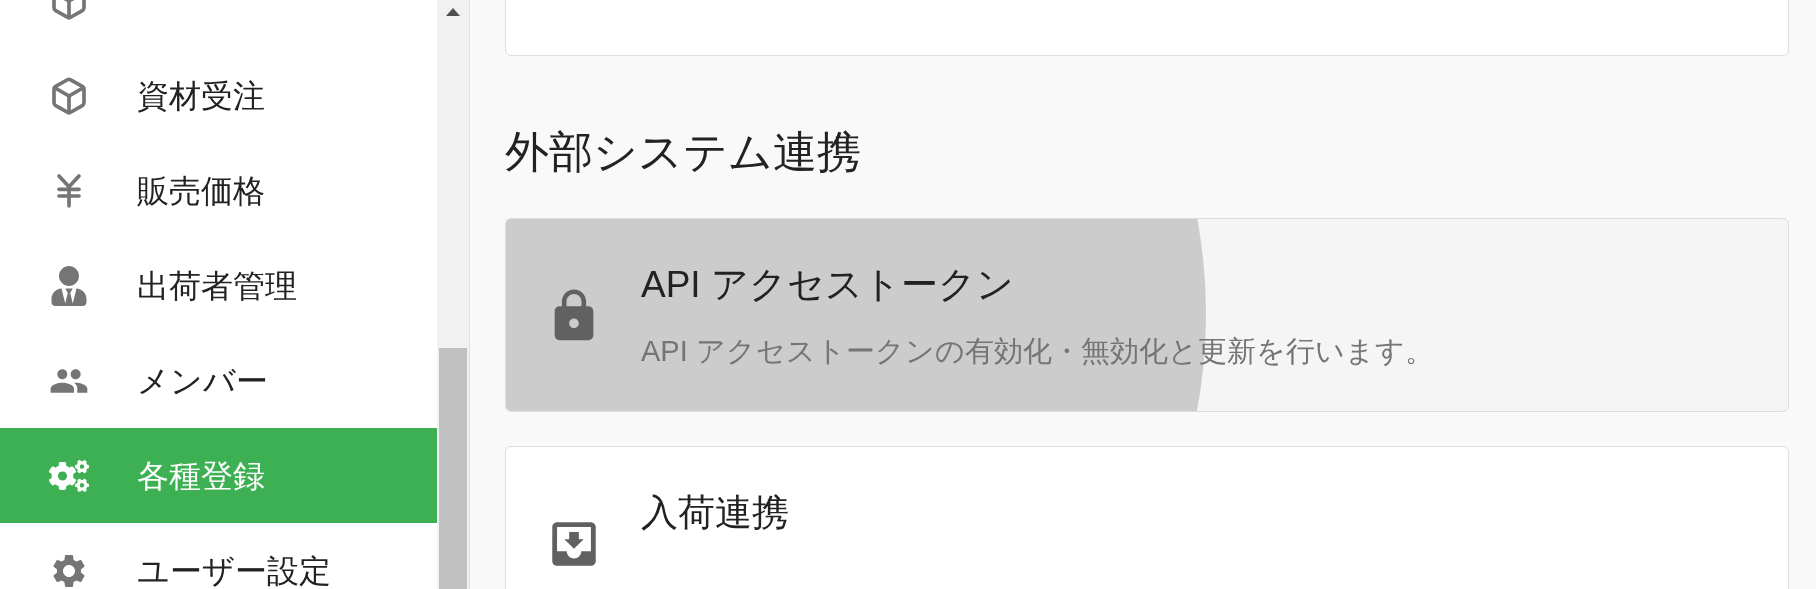 The width and height of the screenshot is (1816, 589). Describe the element at coordinates (453, 294) in the screenshot. I see `scrollbar` at that location.